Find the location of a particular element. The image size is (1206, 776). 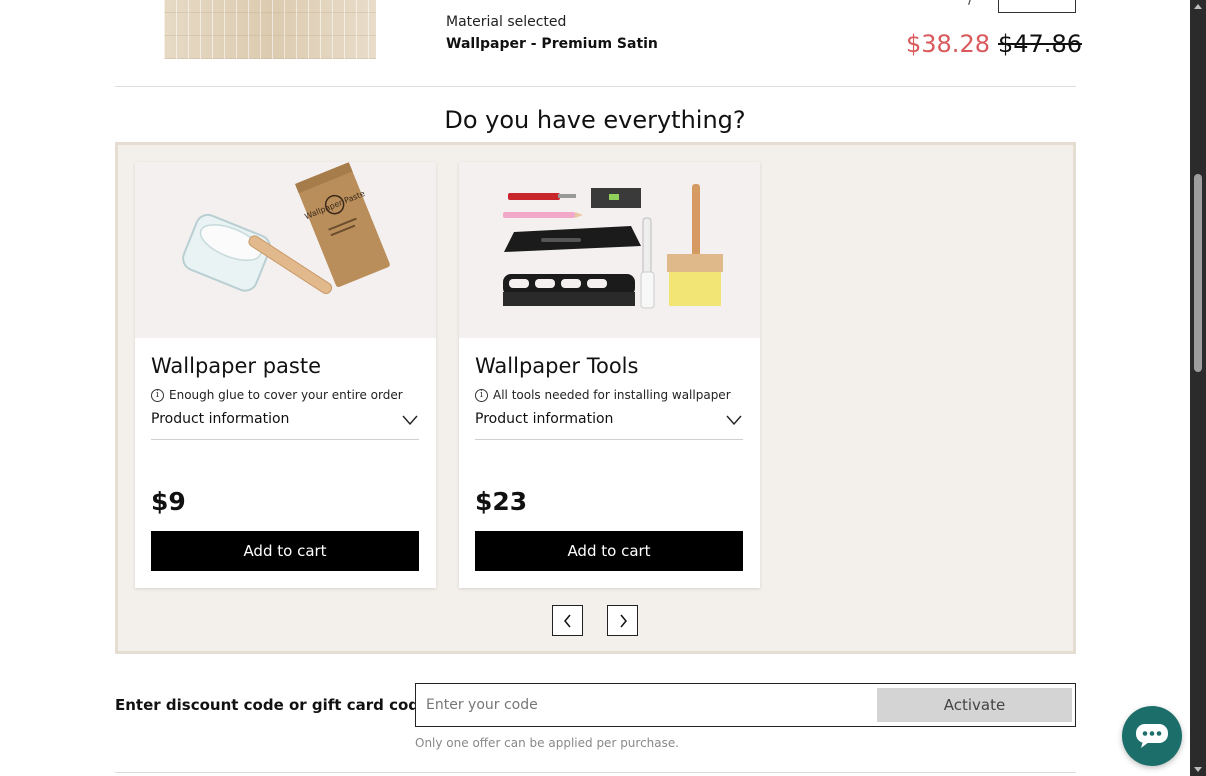

chevron-left-icon is located at coordinates (567, 620).